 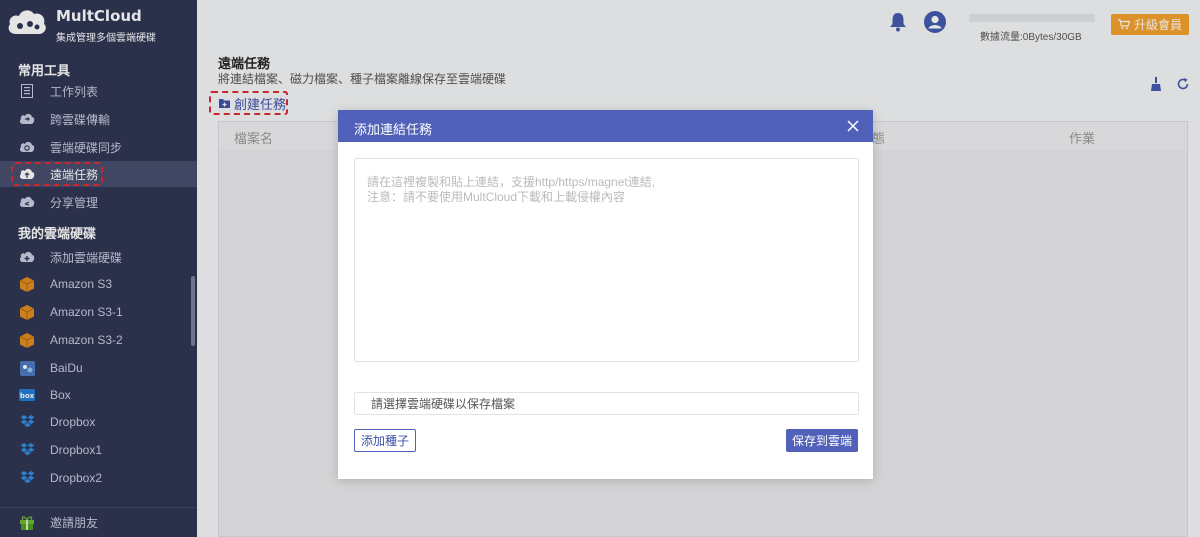 I want to click on upgrade-button: 升級會員, so click(x=1150, y=24).